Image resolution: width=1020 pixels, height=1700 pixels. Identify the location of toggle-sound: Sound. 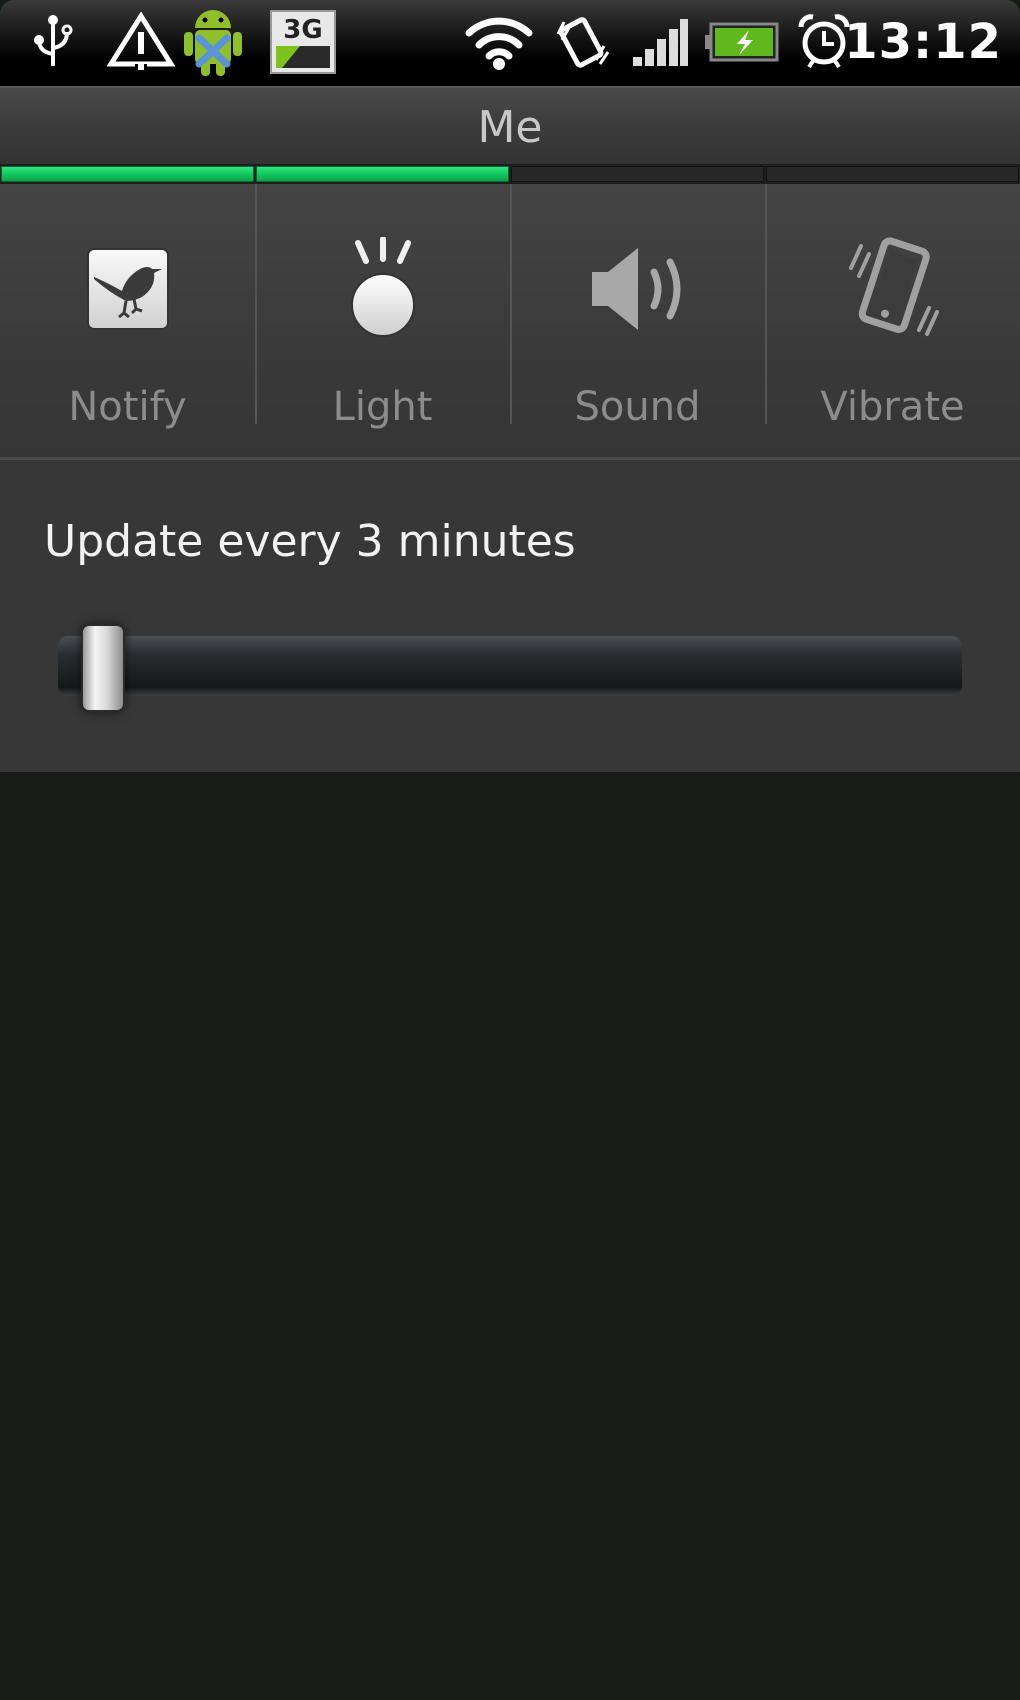
(637, 320).